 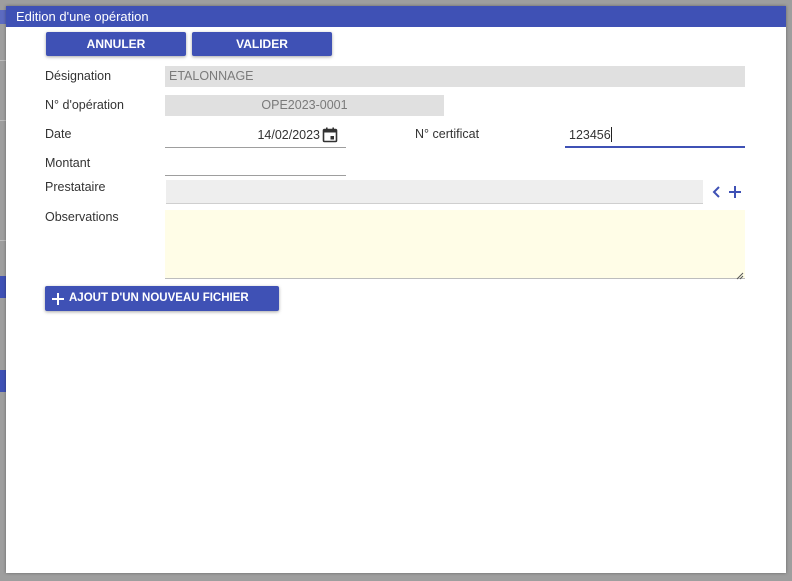 I want to click on resize-grip-icon, so click(x=740, y=274).